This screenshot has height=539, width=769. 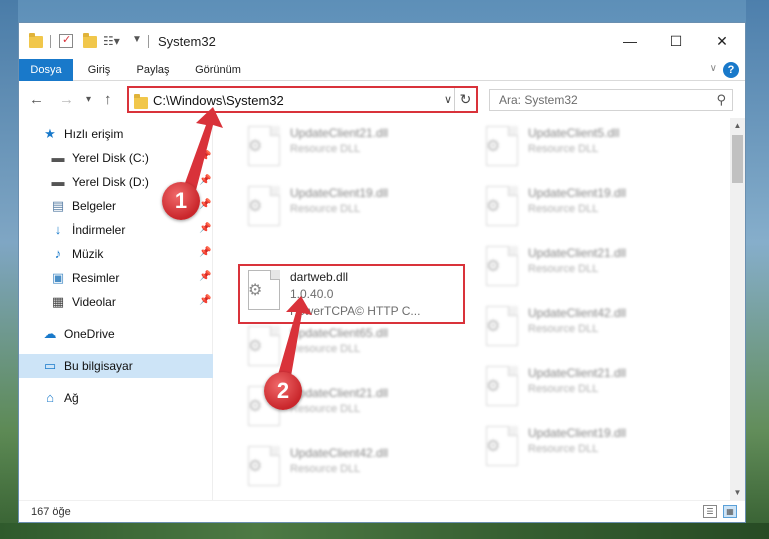 What do you see at coordinates (339, 333) in the screenshot?
I see `file-name: UpdateClient65.dll` at bounding box center [339, 333].